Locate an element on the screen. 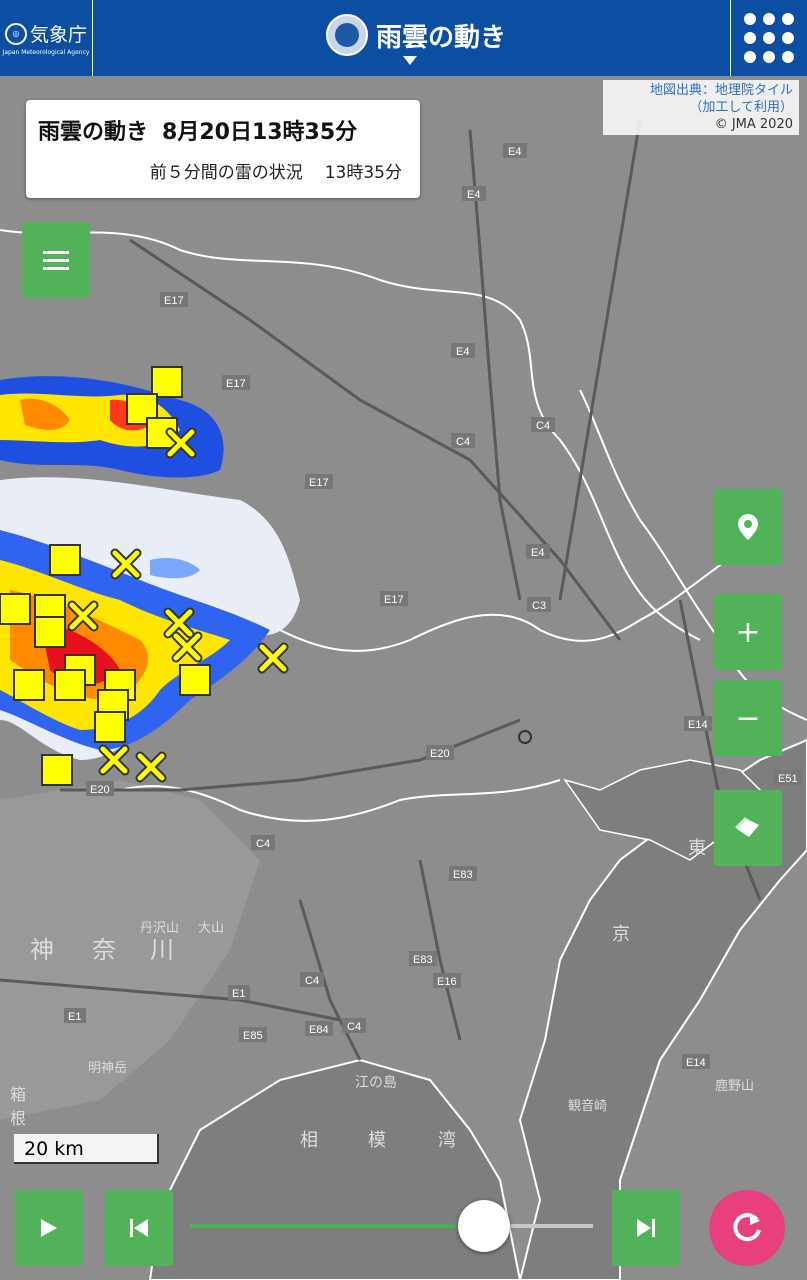  info-subtitle: 前５分間の雷の状況 13時35分 is located at coordinates (265, 170).